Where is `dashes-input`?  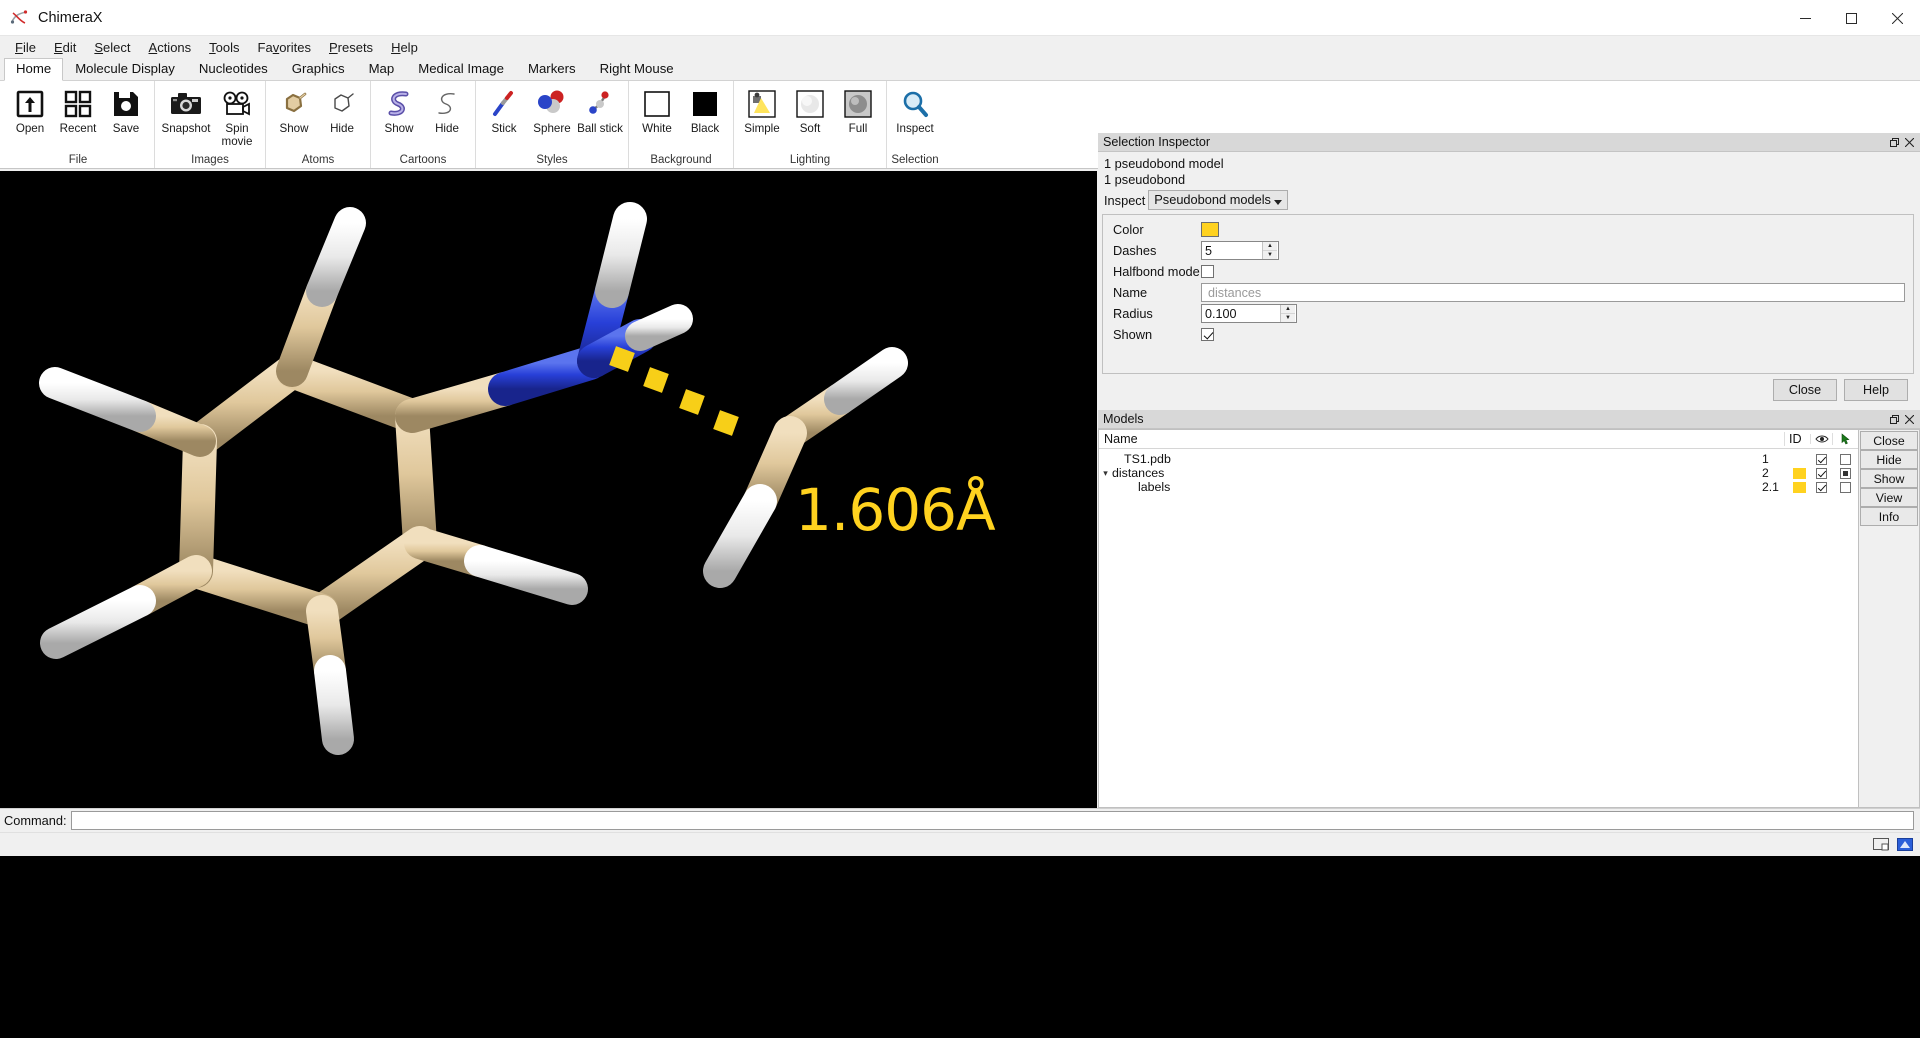
dashes-input is located at coordinates (1232, 250).